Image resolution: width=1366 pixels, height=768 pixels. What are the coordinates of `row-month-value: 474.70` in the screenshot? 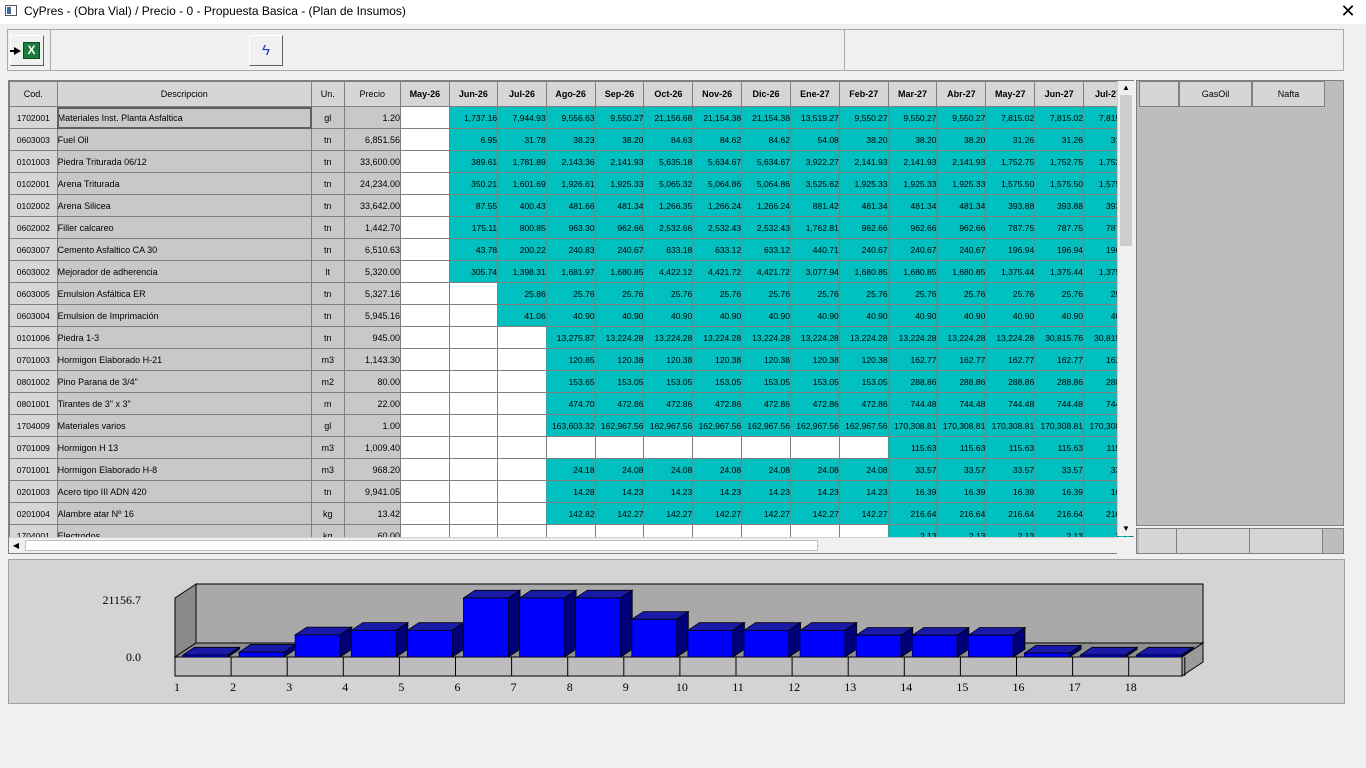 It's located at (570, 403).